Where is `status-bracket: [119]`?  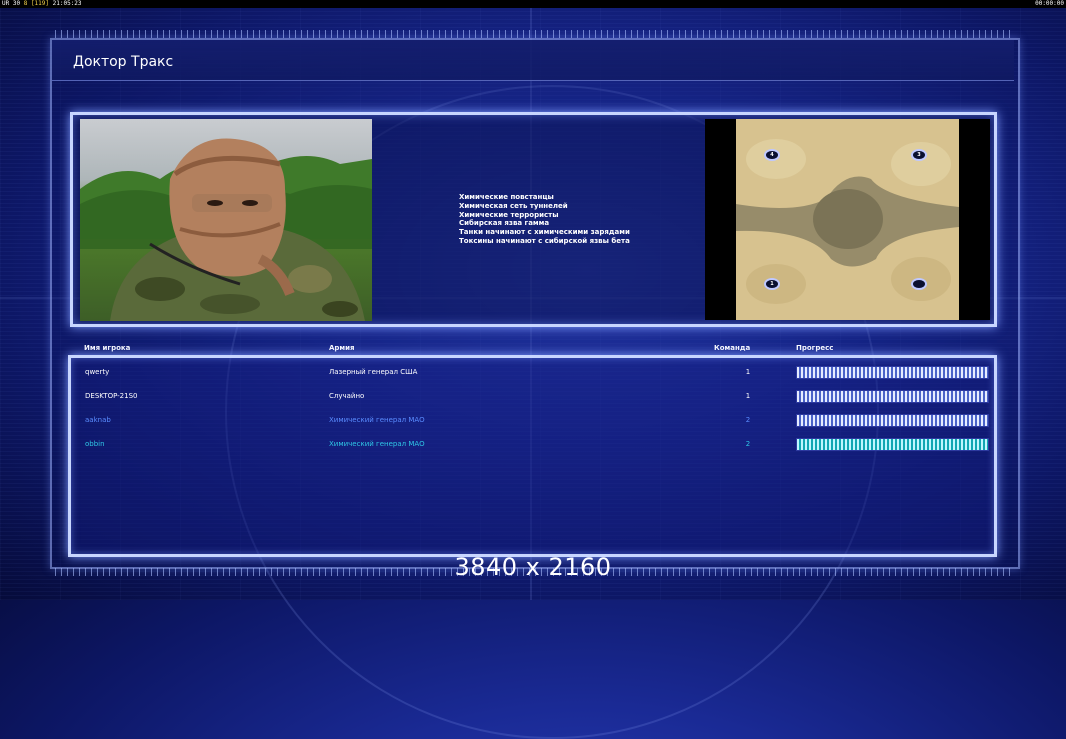 status-bracket: [119] is located at coordinates (39, 3).